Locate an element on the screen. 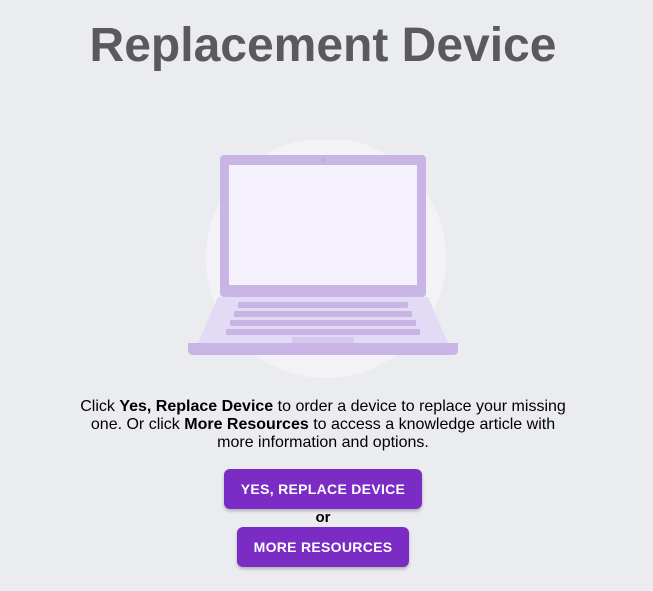 This screenshot has height=591, width=653. laptop-screen is located at coordinates (323, 225).